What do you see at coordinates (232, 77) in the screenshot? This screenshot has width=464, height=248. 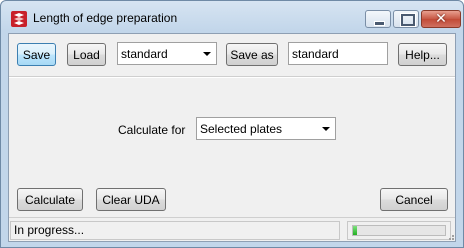 I see `toolbar-separator` at bounding box center [232, 77].